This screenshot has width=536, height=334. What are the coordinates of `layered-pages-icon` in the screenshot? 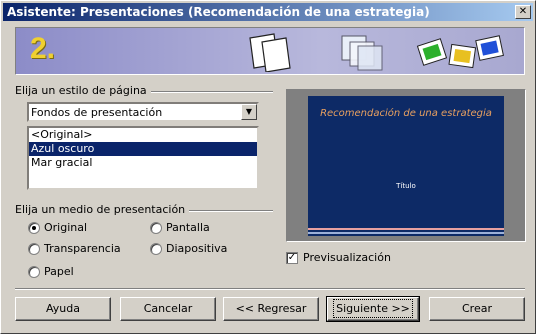 It's located at (362, 53).